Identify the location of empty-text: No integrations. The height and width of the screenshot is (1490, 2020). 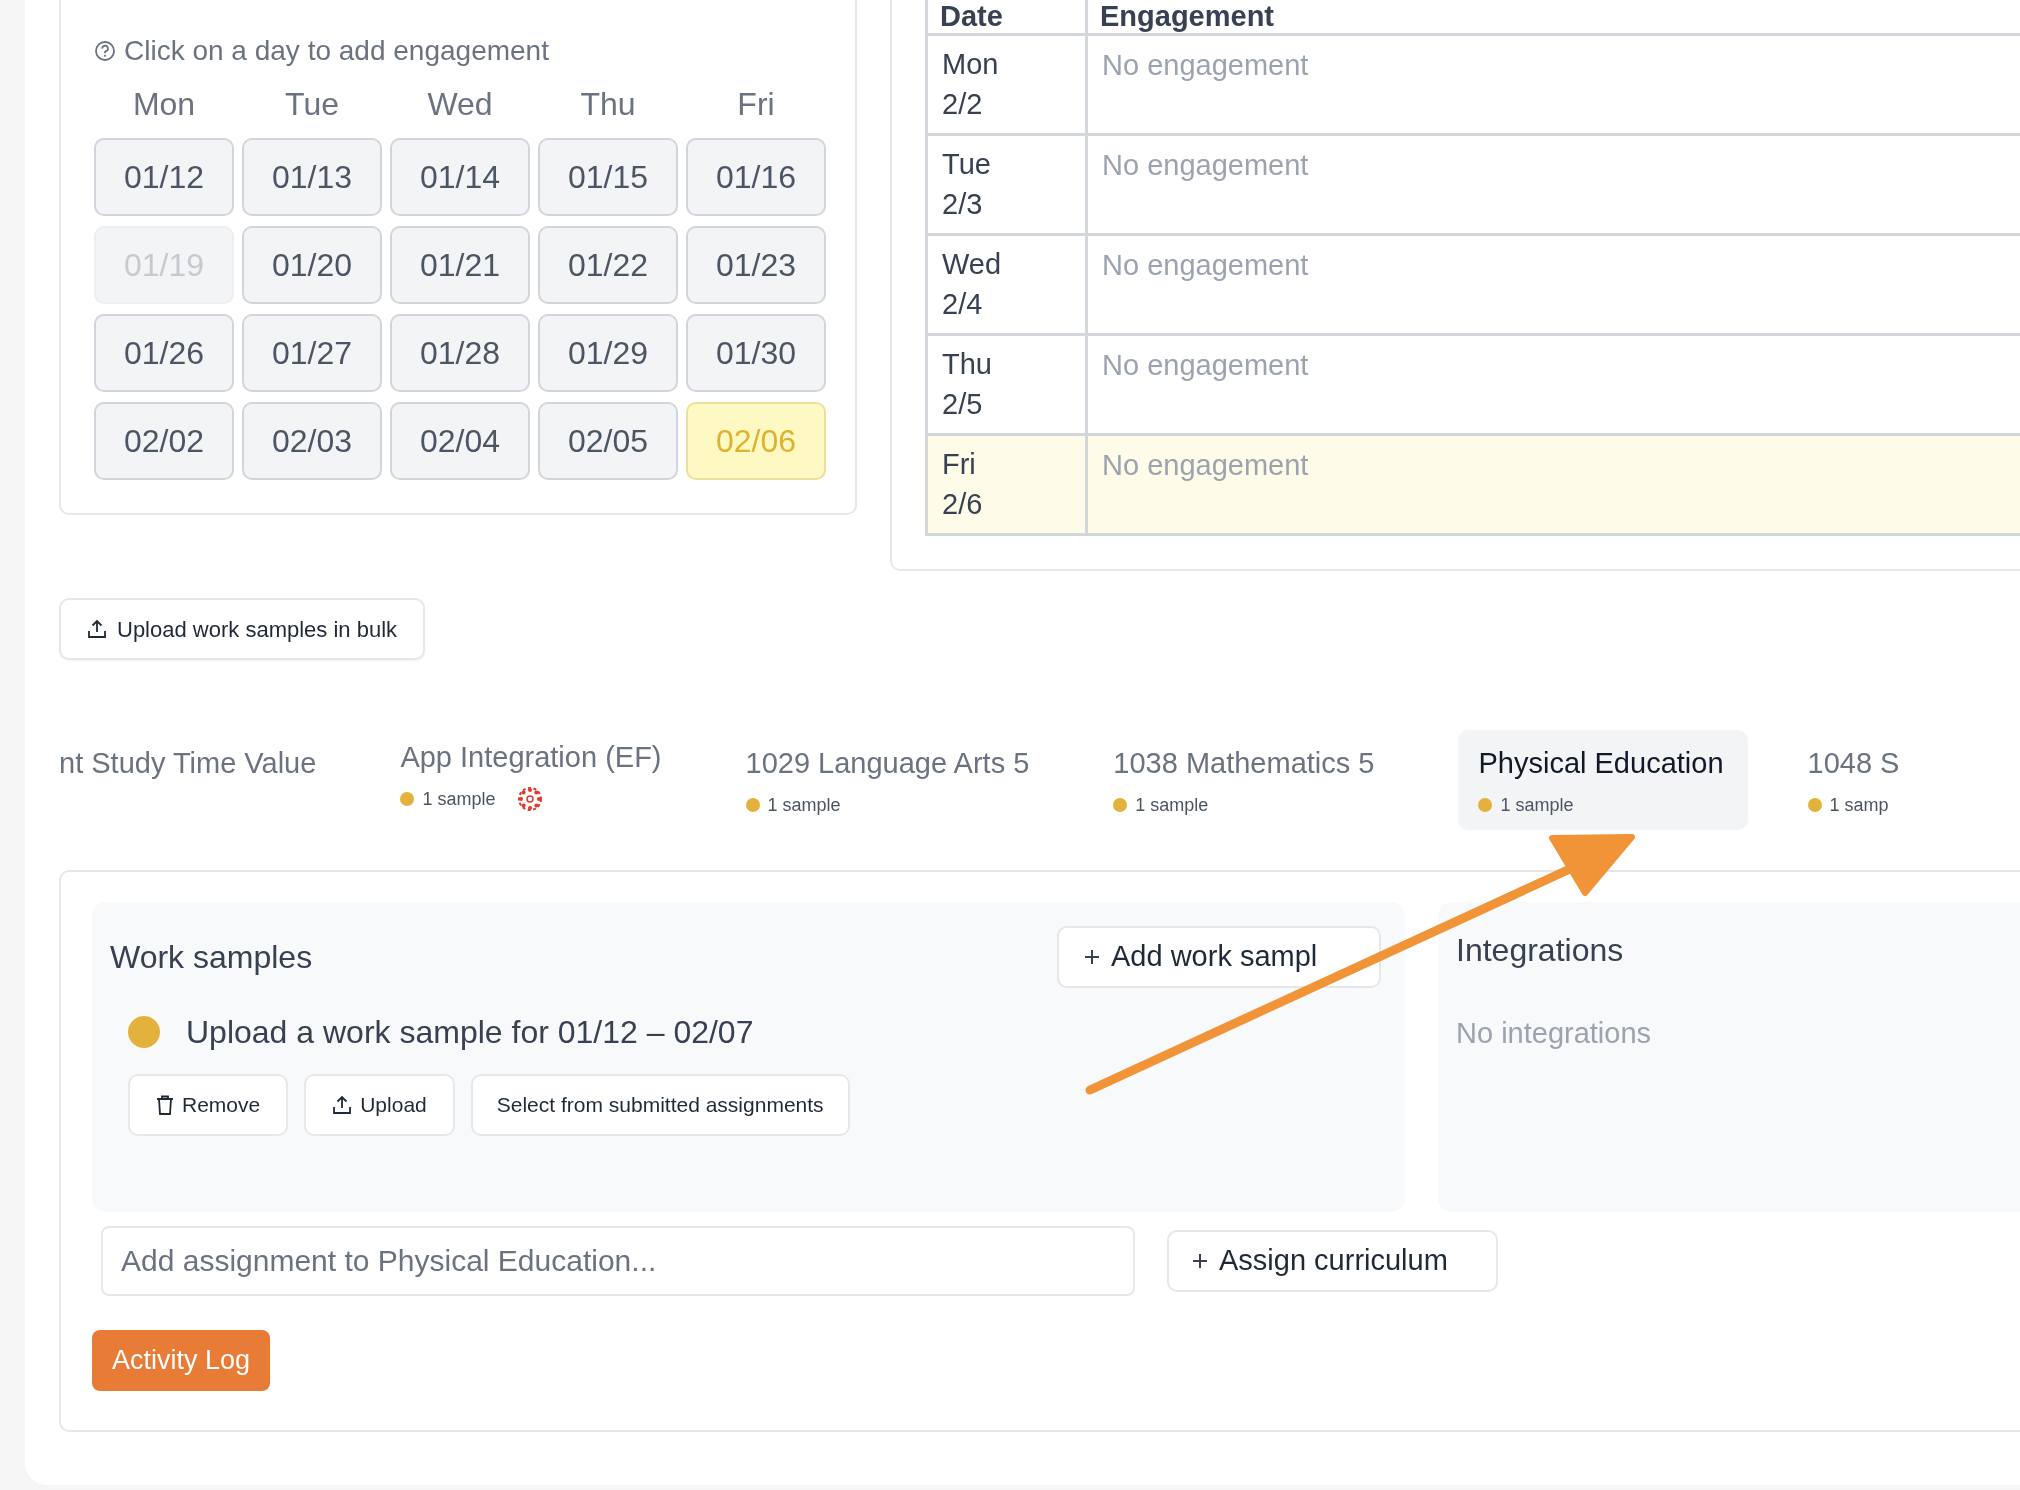
(1554, 1033).